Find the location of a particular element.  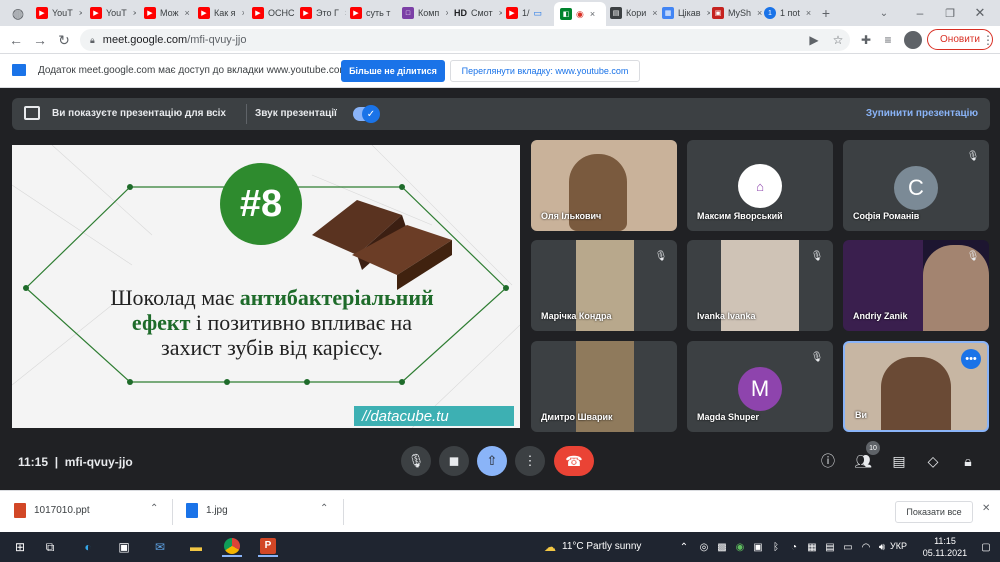

show-all-button: Показати все is located at coordinates (934, 512).